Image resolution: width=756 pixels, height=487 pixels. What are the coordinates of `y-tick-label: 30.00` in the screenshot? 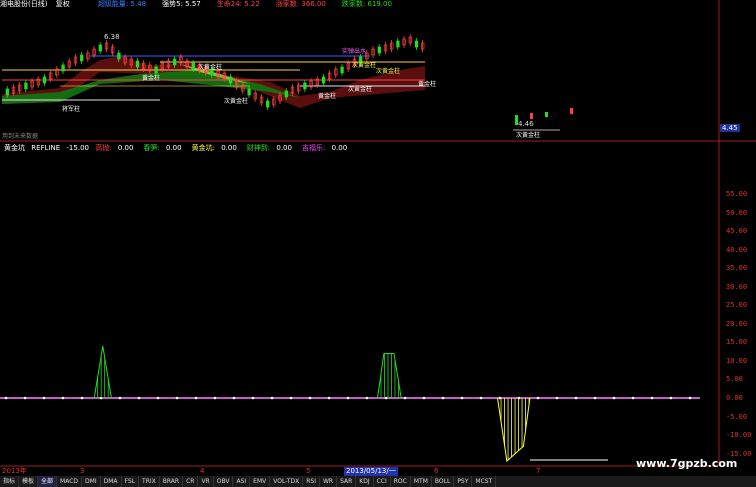 It's located at (737, 286).